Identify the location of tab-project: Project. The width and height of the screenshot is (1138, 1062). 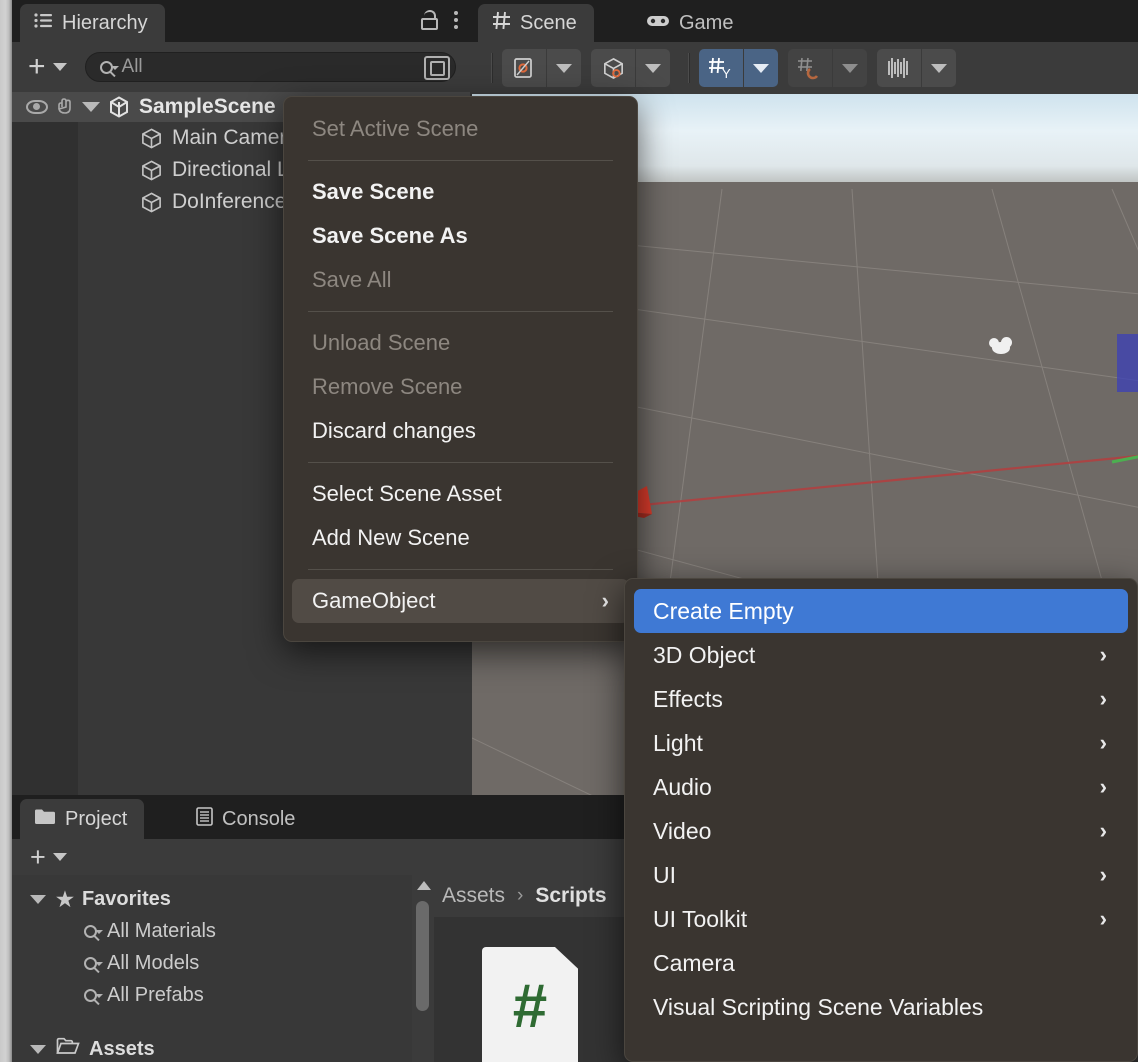
(82, 819).